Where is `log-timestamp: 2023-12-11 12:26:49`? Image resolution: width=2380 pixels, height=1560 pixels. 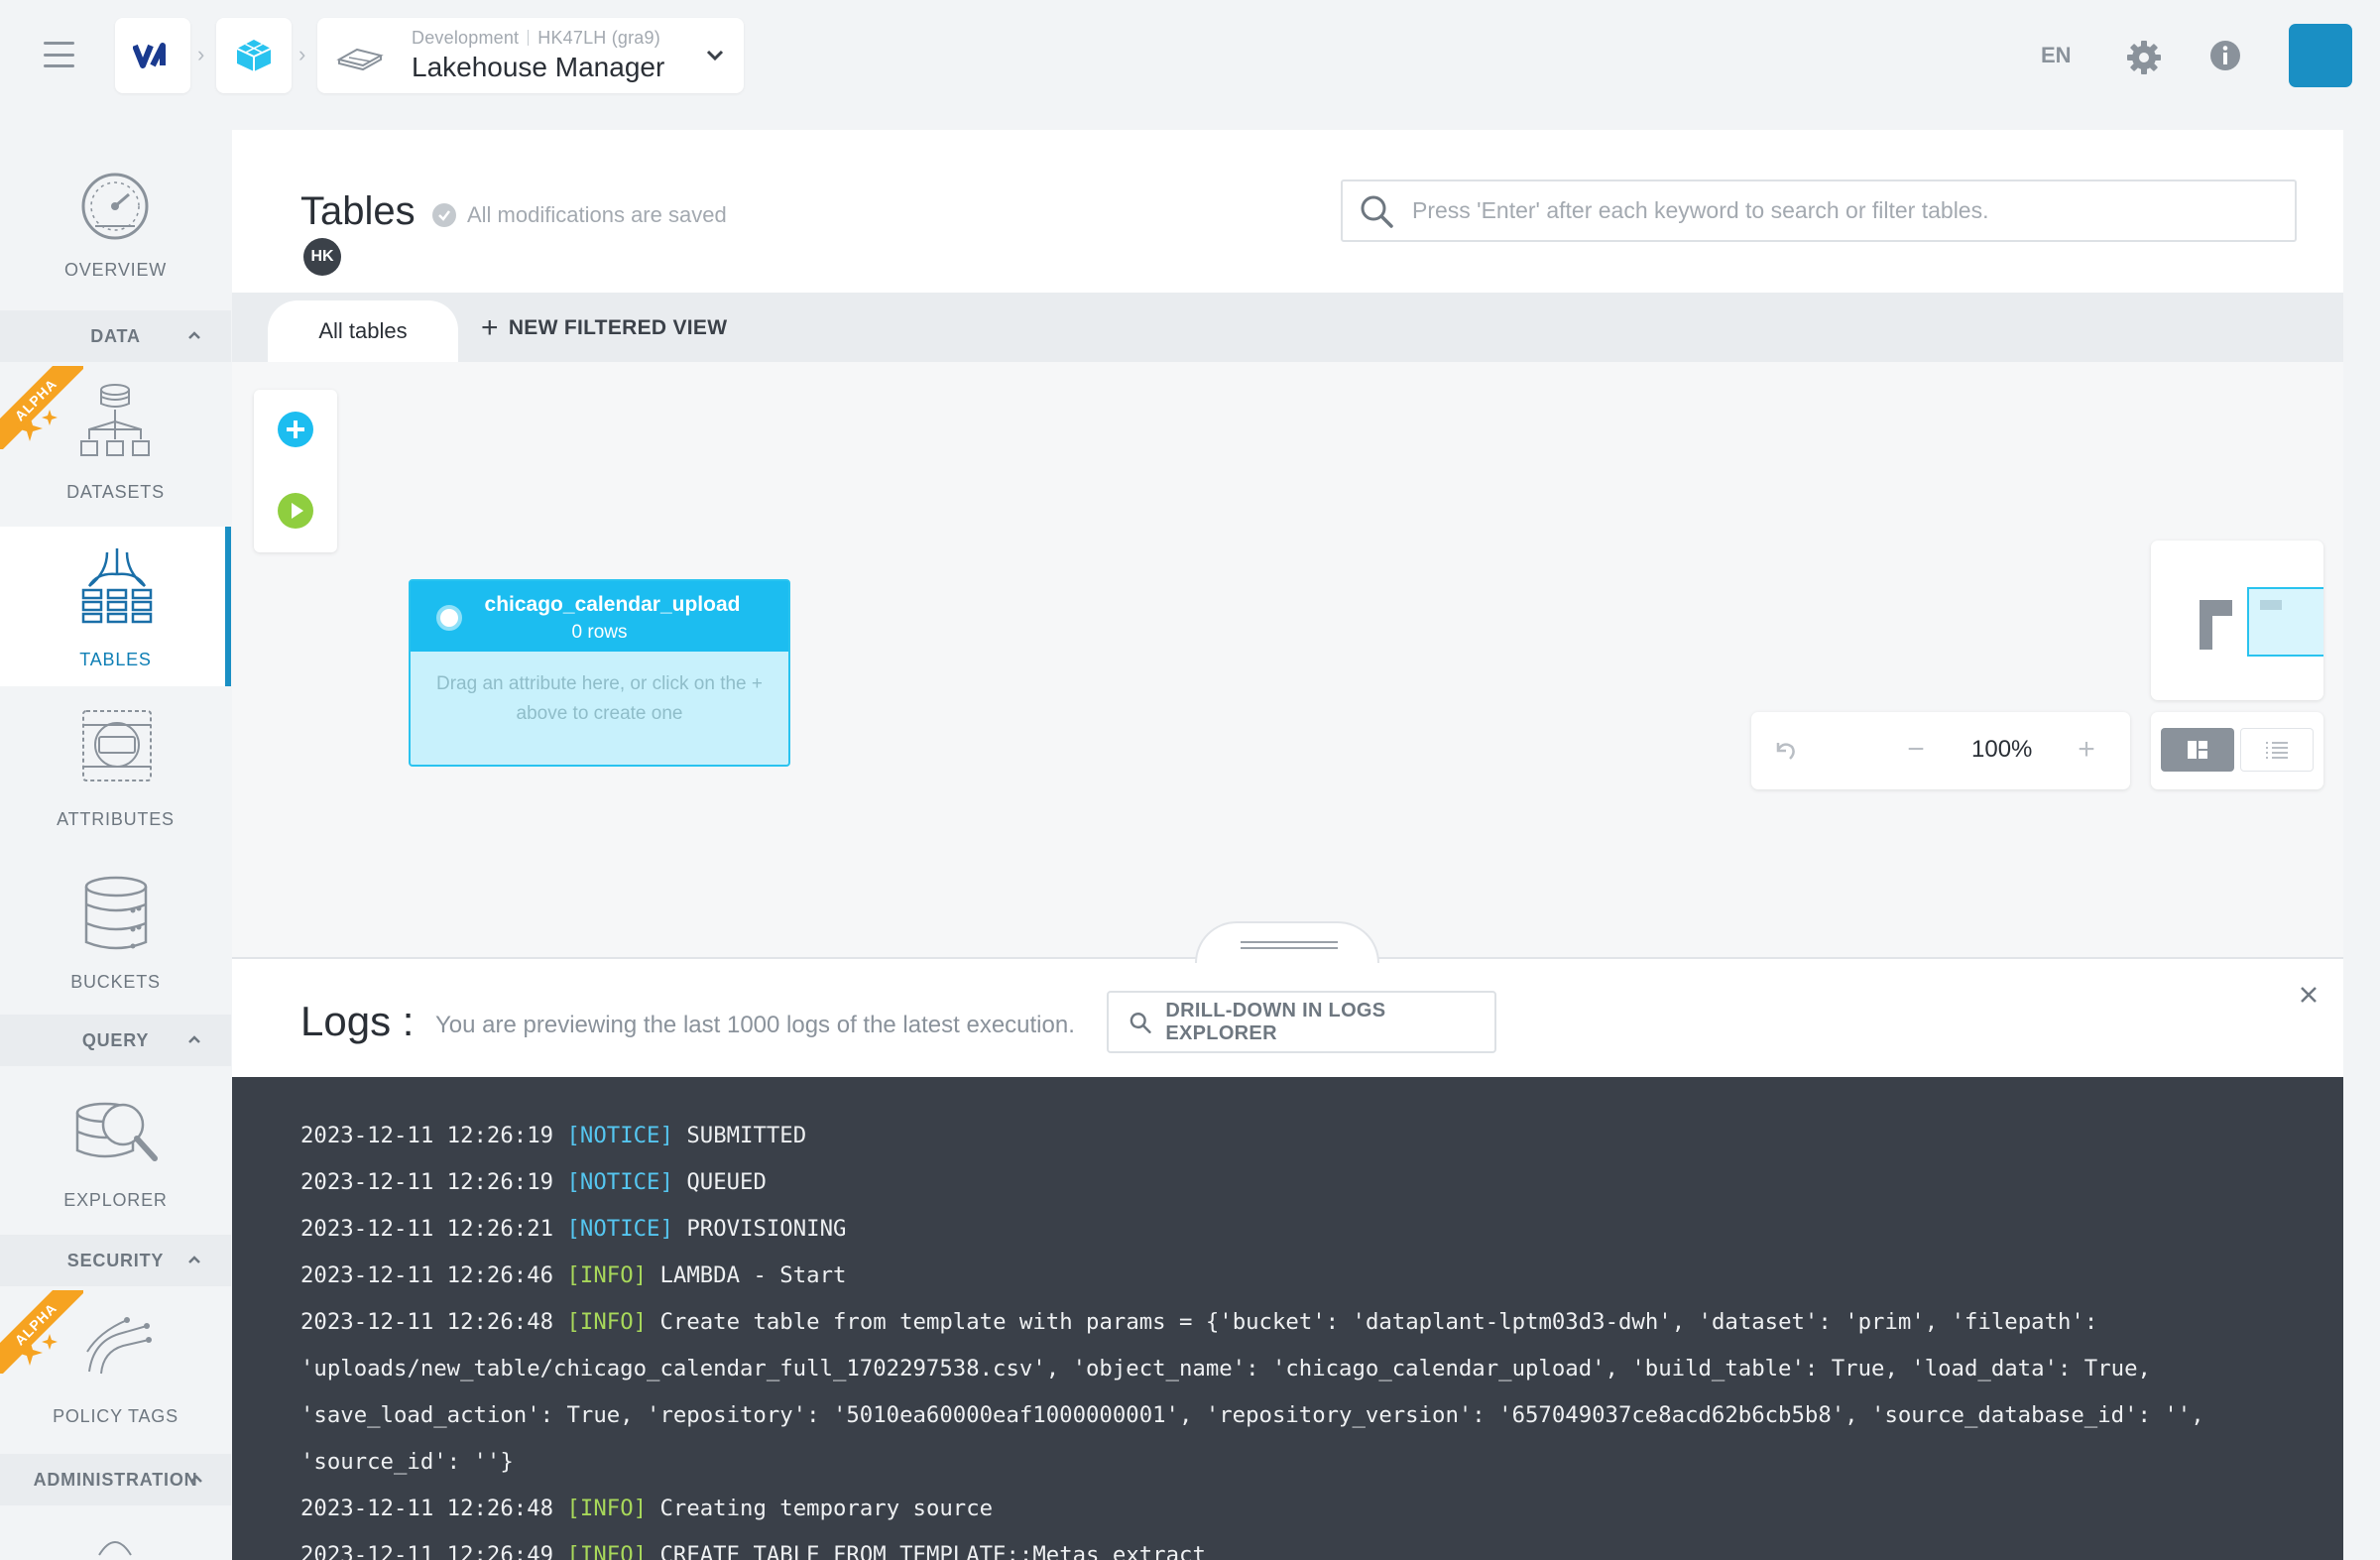 log-timestamp: 2023-12-11 12:26:49 is located at coordinates (427, 1551).